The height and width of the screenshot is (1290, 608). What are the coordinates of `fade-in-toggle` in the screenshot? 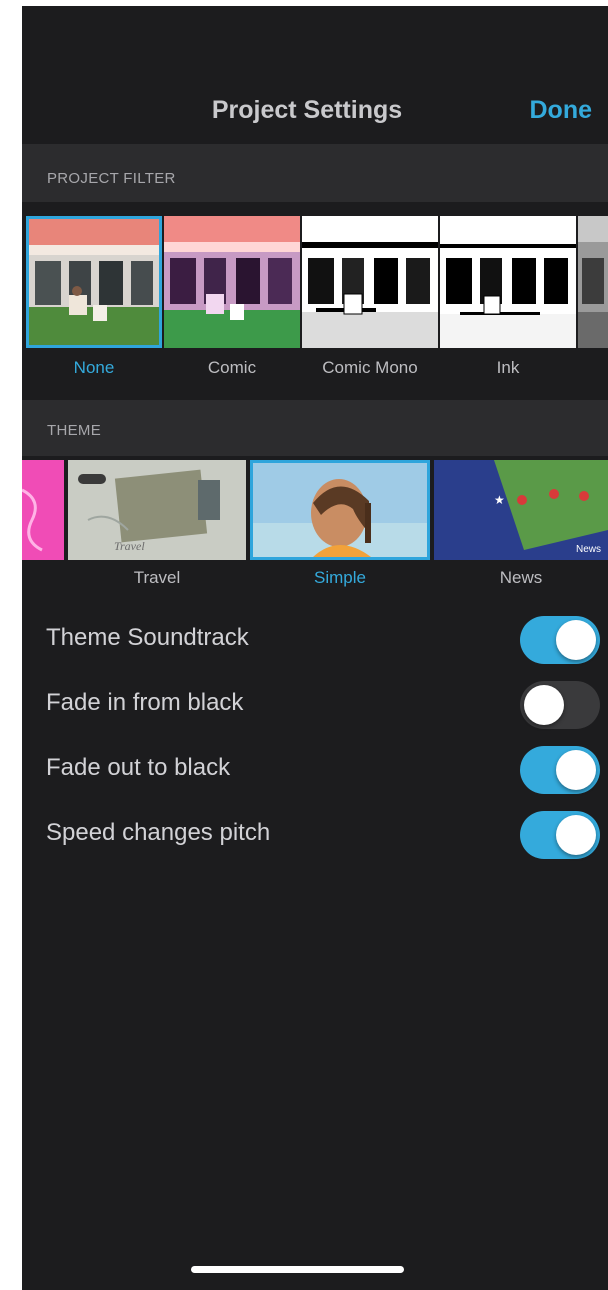 It's located at (560, 705).